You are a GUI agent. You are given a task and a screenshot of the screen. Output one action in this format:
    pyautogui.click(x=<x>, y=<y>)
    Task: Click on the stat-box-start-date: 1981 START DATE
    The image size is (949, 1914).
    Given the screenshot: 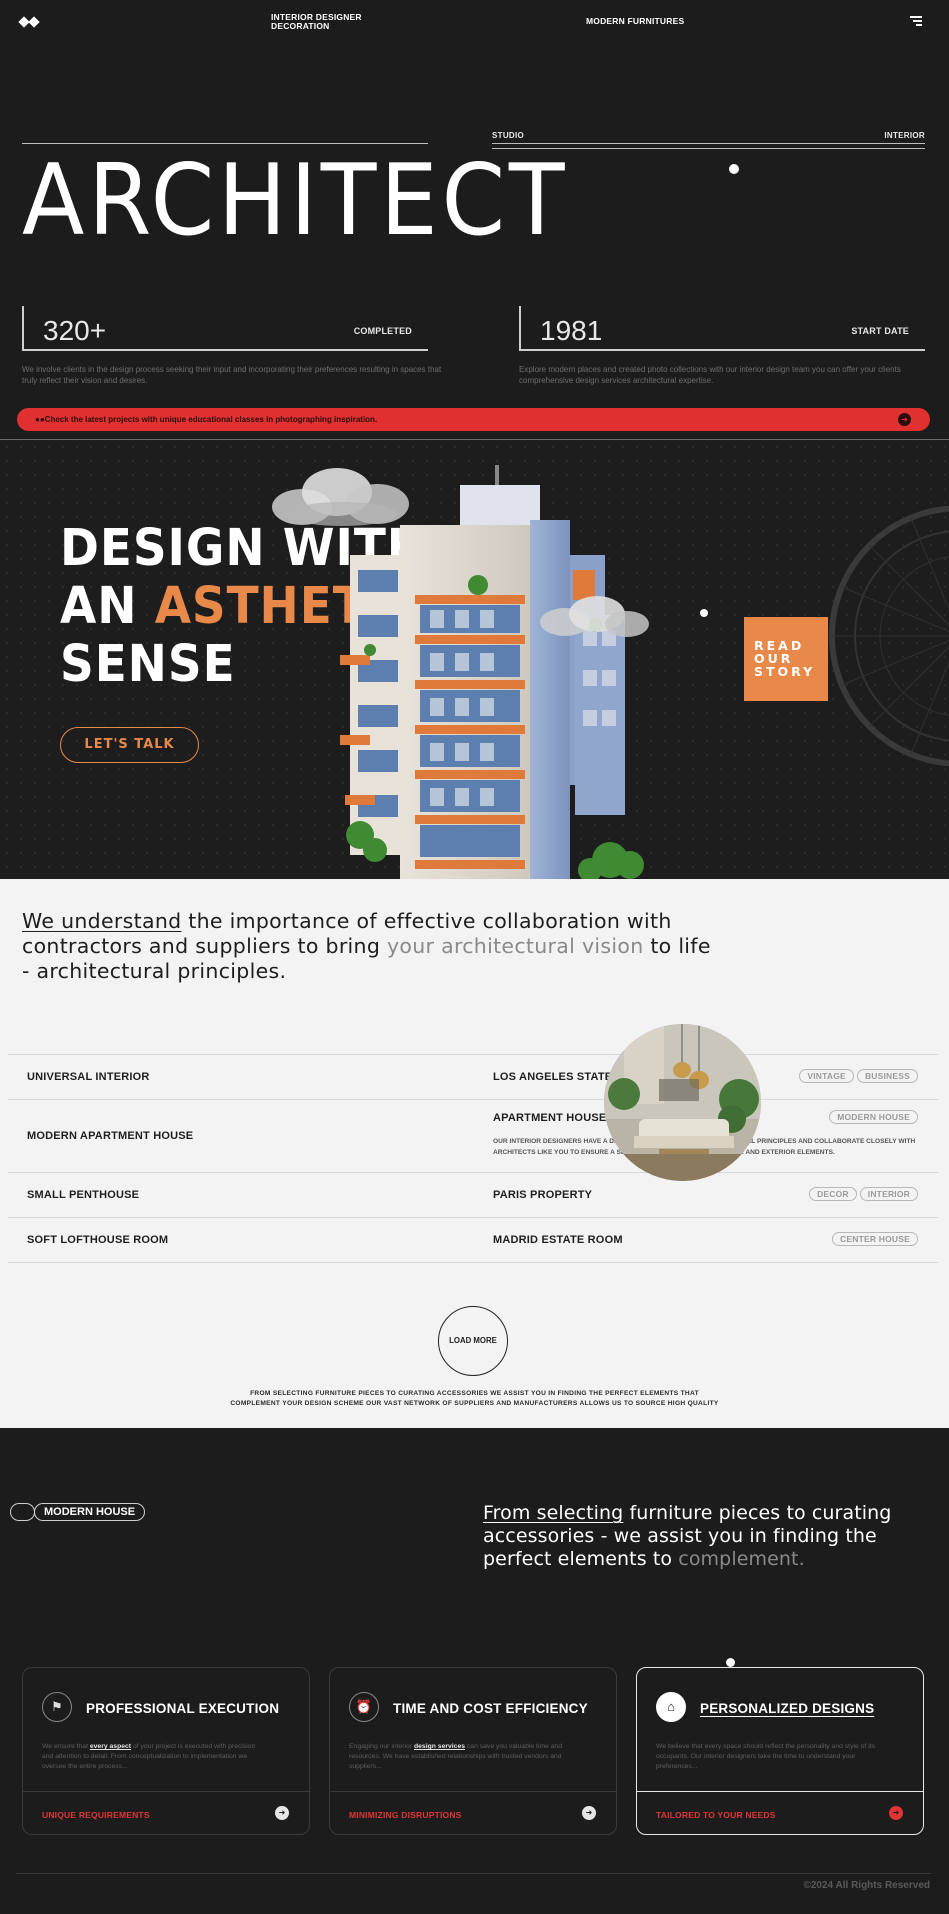 What is the action you would take?
    pyautogui.click(x=722, y=328)
    